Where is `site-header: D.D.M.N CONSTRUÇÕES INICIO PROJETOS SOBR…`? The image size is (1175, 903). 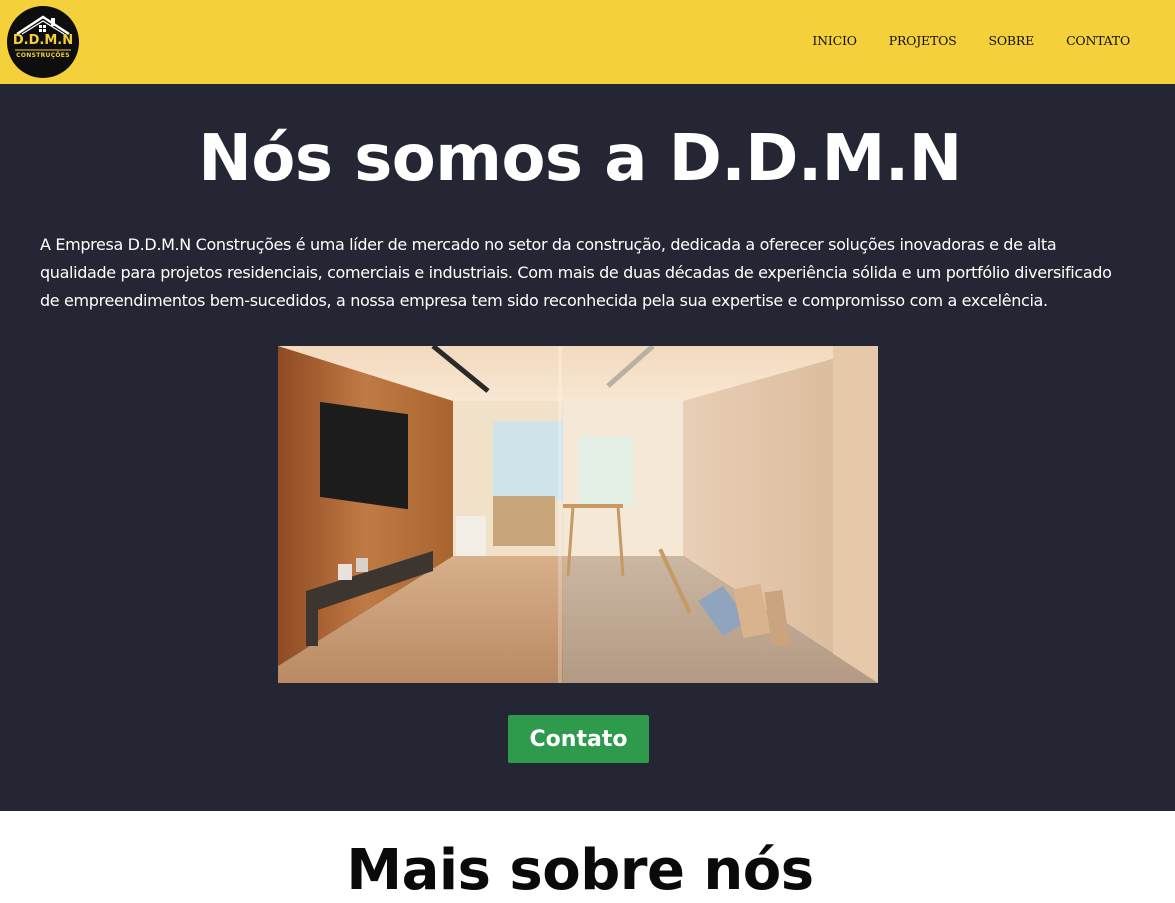
site-header: D.D.M.N CONSTRUÇÕES INICIO PROJETOS SOBR… is located at coordinates (587, 42).